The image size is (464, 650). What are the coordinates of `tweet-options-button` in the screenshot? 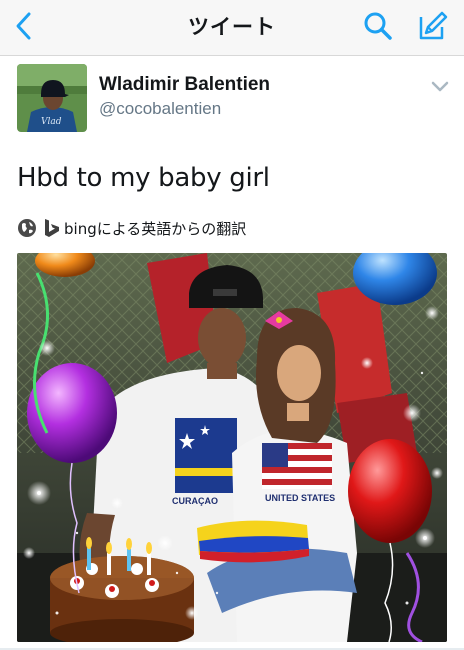 It's located at (440, 87).